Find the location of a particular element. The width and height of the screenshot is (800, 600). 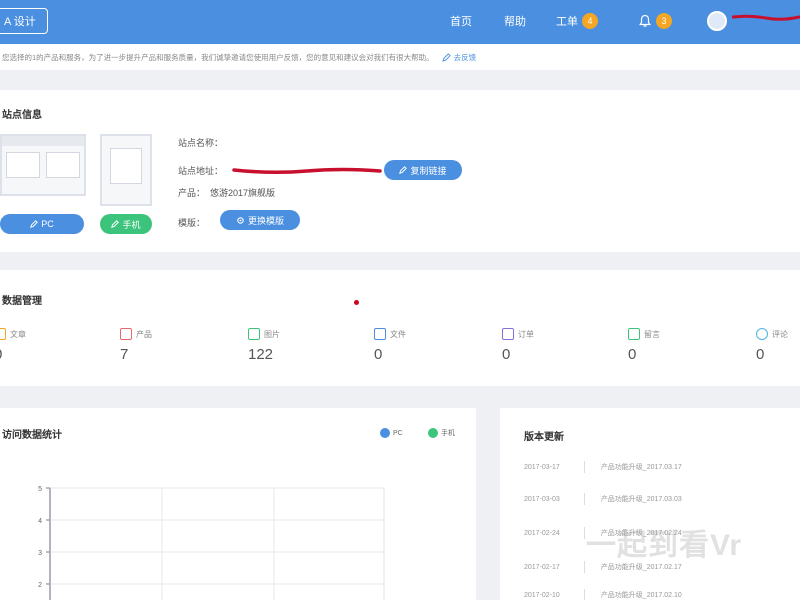

copy-link-button: 复制链接 is located at coordinates (423, 170).